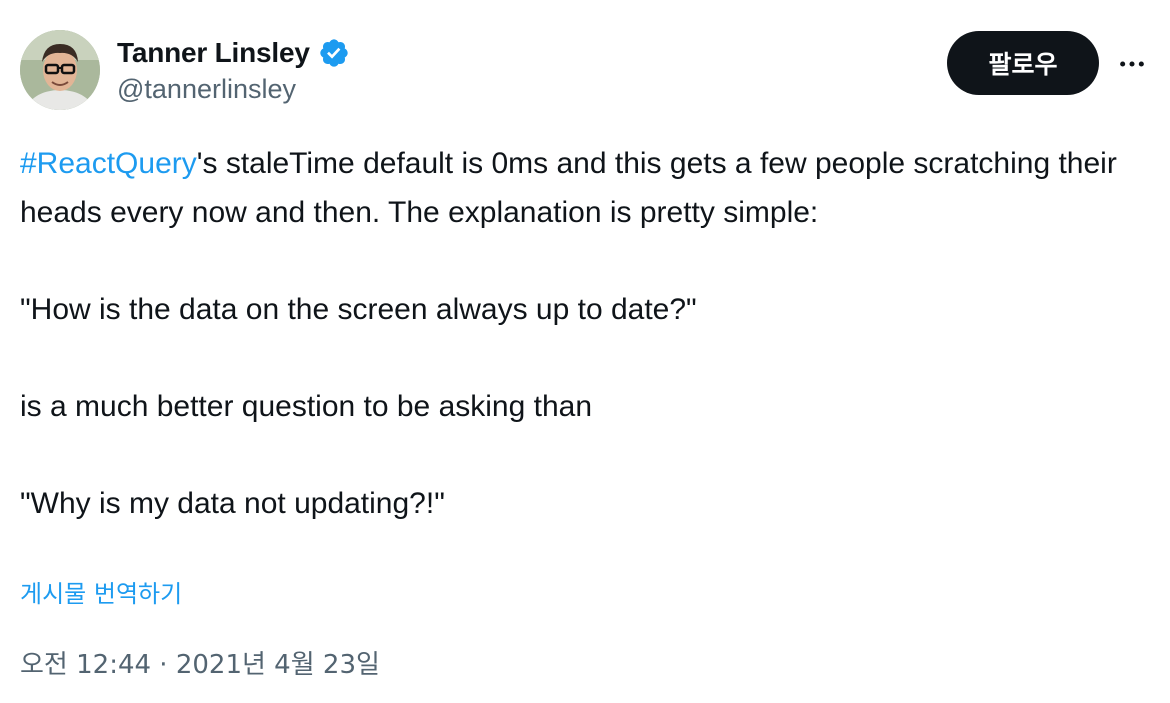  I want to click on follow-button: 팔로우, so click(1023, 63).